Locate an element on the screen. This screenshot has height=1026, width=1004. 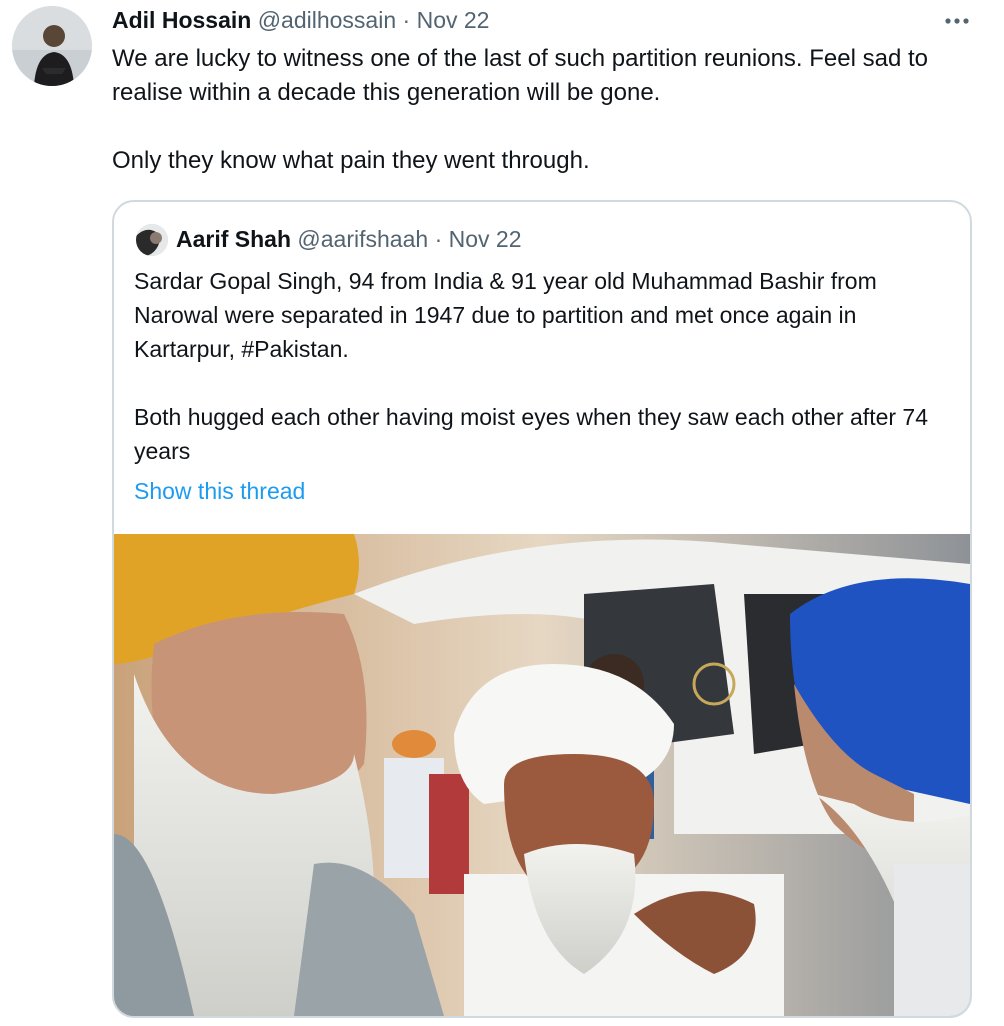
quoted-author-avatar is located at coordinates (152, 240).